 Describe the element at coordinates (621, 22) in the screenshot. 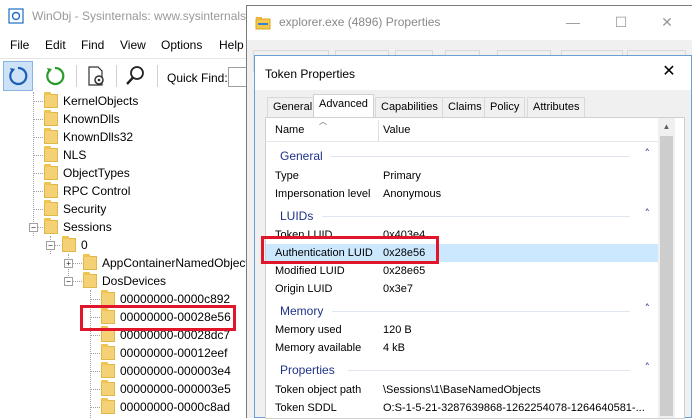

I see `maximize-button: ☐` at that location.